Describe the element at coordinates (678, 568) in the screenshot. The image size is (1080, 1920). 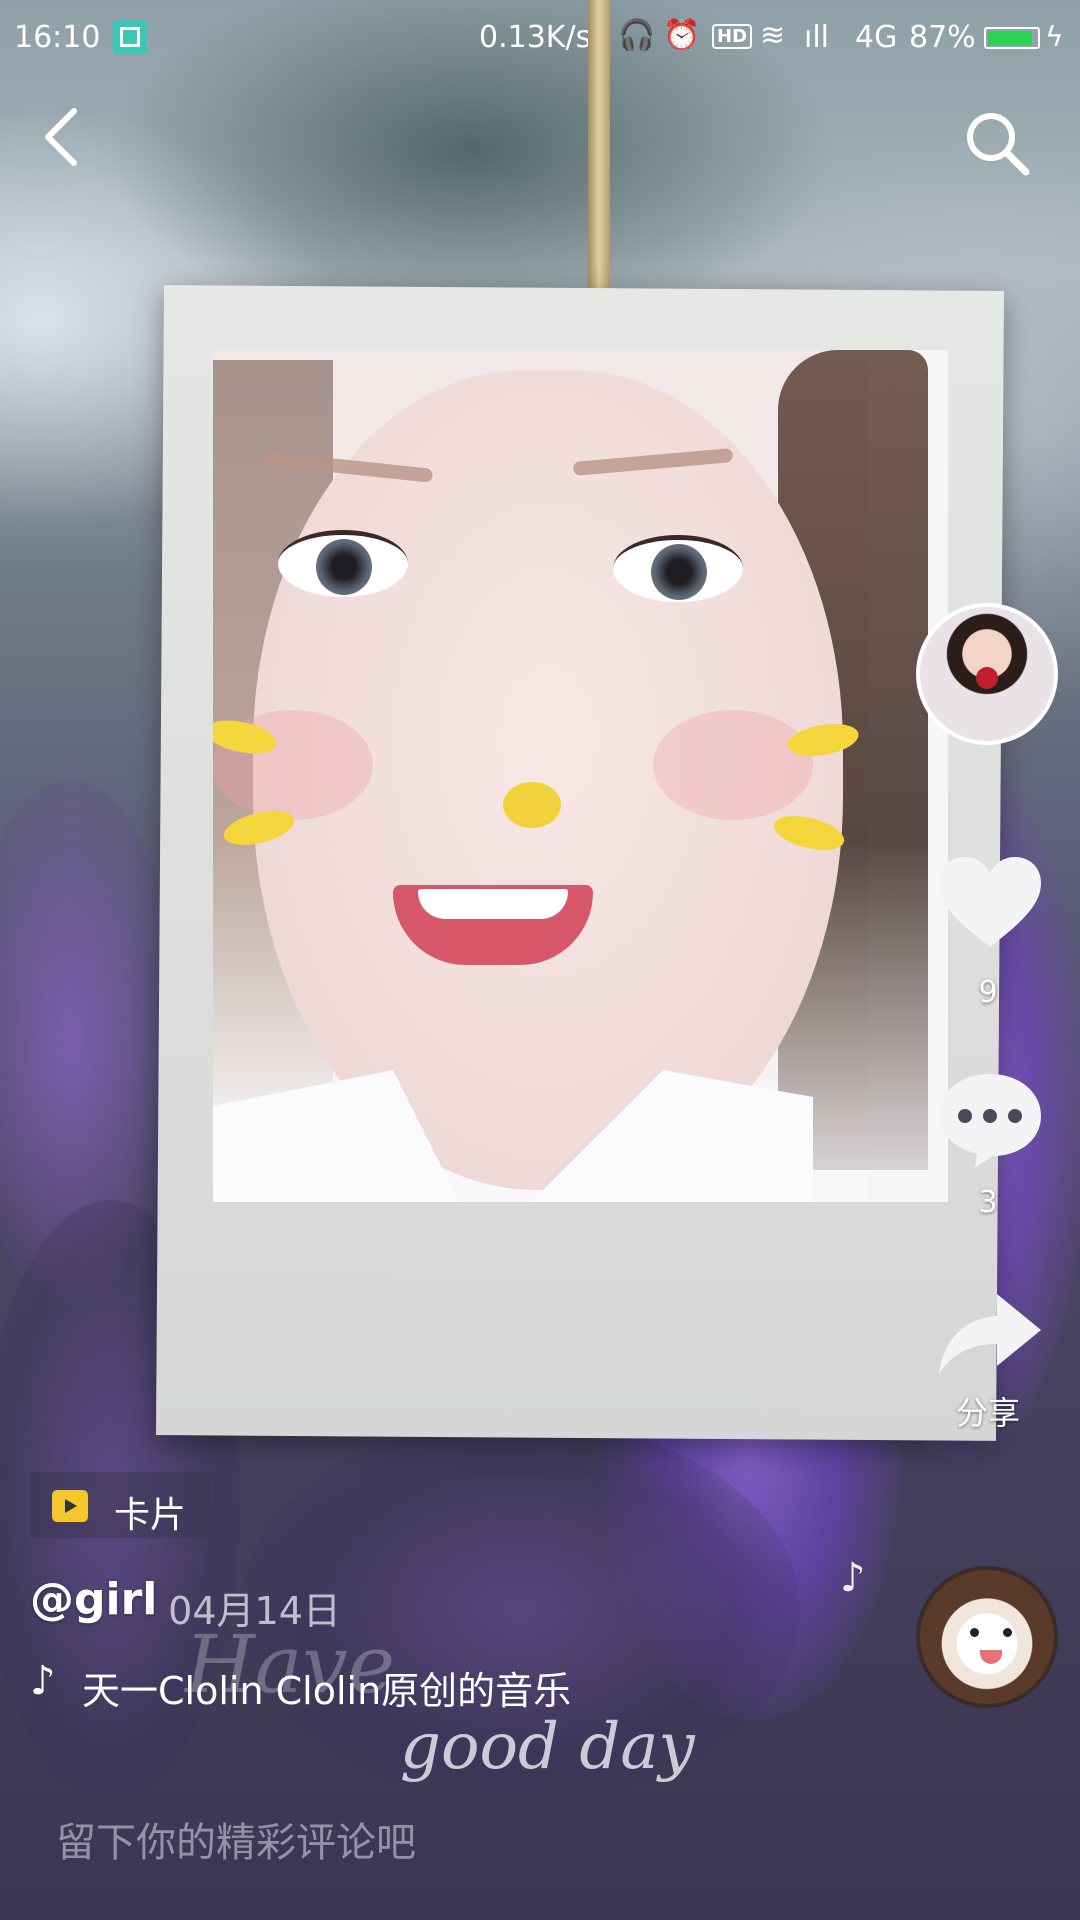
I see `right-eye` at that location.